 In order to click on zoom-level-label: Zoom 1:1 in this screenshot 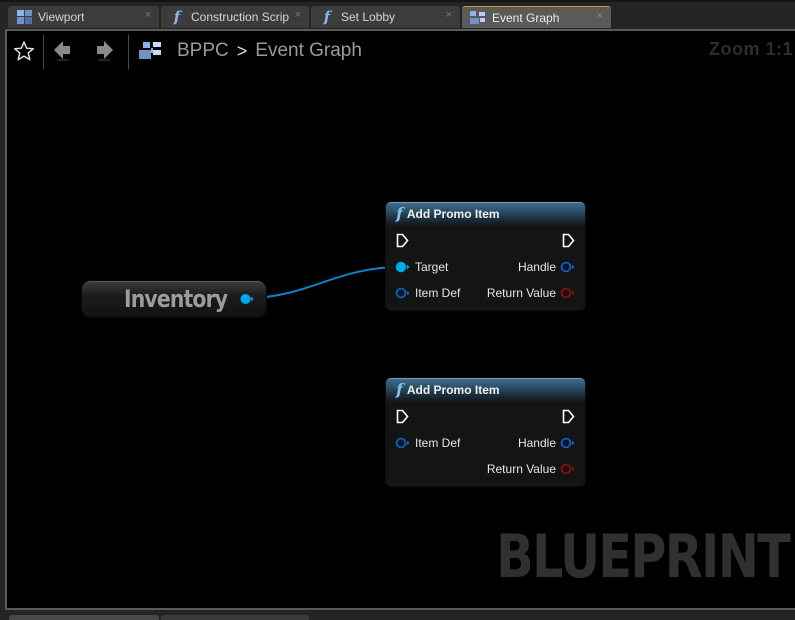, I will do `click(750, 49)`.